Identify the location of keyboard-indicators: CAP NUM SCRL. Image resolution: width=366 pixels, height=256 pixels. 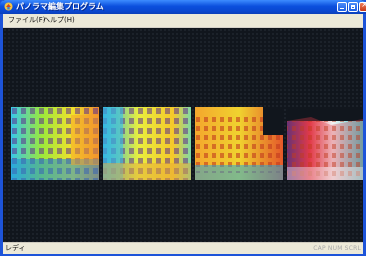
(337, 248).